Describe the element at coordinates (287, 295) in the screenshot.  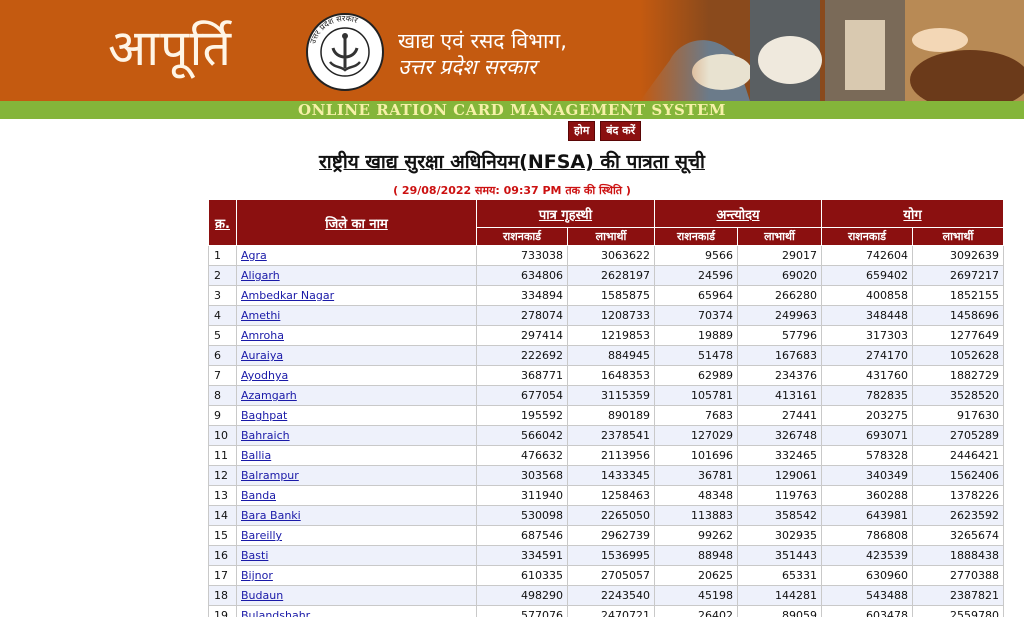
I see `district-link: Ambedkar Nagar` at that location.